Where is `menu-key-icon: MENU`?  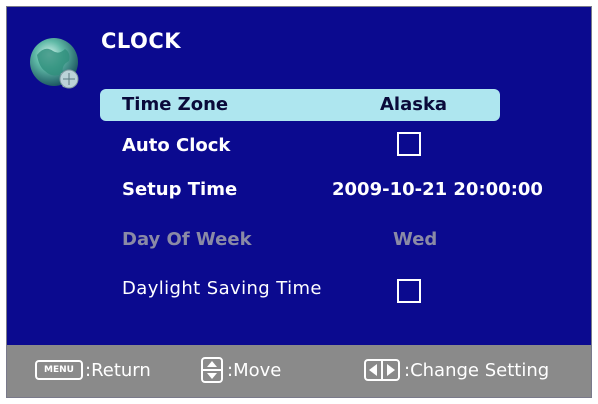 menu-key-icon: MENU is located at coordinates (59, 370).